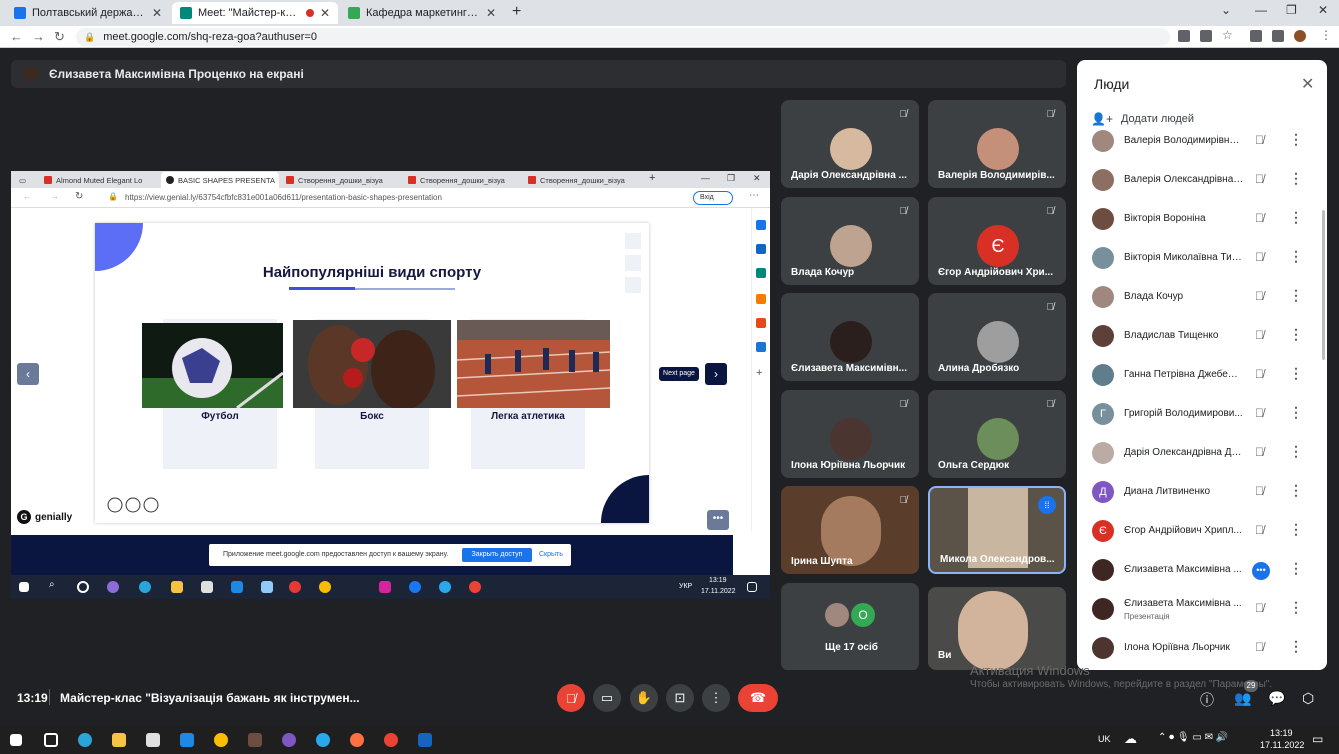 Image resolution: width=1339 pixels, height=754 pixels. What do you see at coordinates (1308, 698) in the screenshot?
I see `activities-icon: ⬡` at bounding box center [1308, 698].